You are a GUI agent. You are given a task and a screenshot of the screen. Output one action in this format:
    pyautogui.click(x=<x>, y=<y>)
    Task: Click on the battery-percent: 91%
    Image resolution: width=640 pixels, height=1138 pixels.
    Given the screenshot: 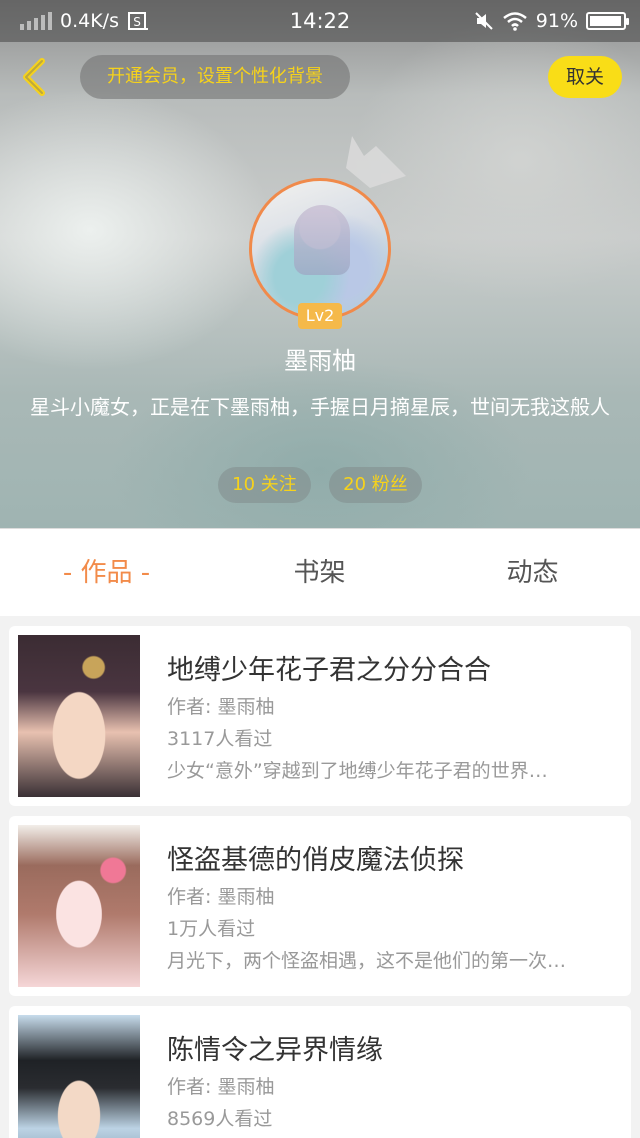 What is the action you would take?
    pyautogui.click(x=556, y=21)
    